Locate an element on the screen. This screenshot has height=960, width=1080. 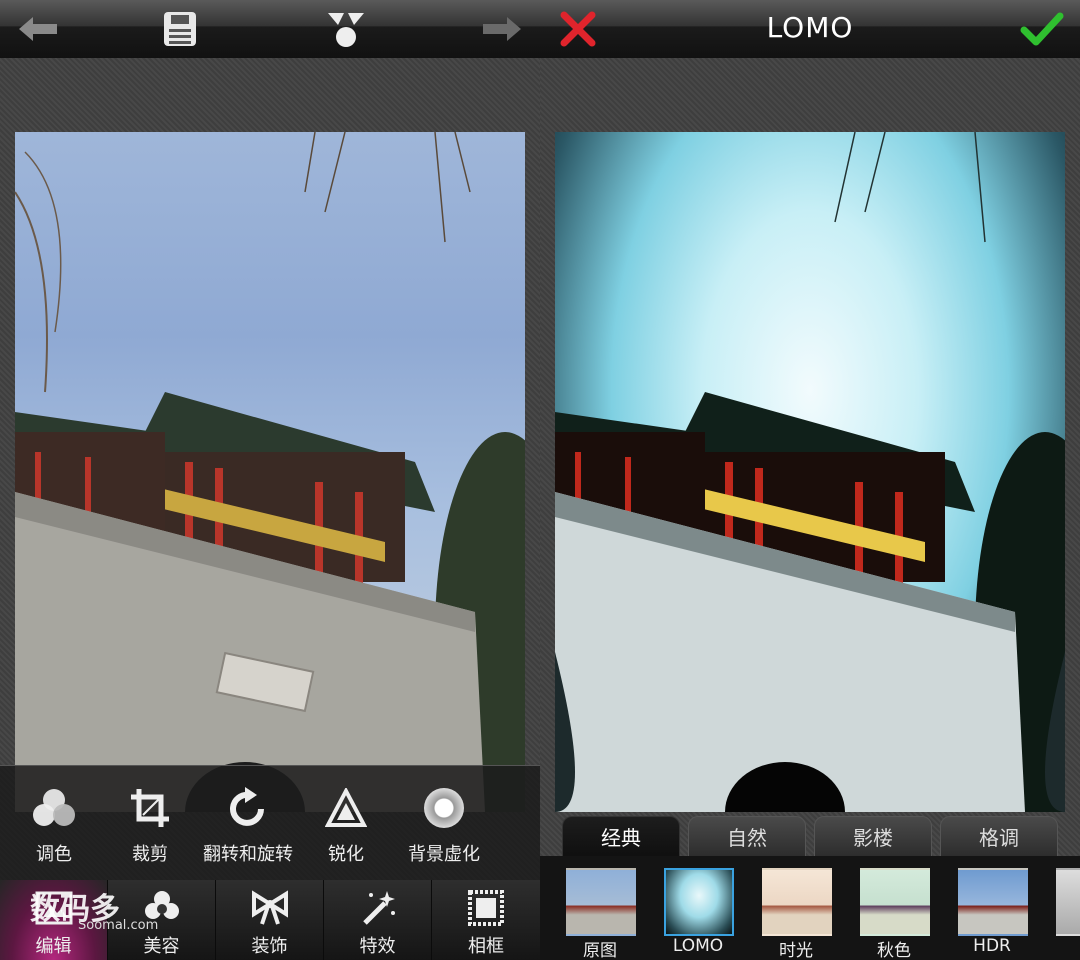
tab-classic: 经典 is located at coordinates (621, 838).